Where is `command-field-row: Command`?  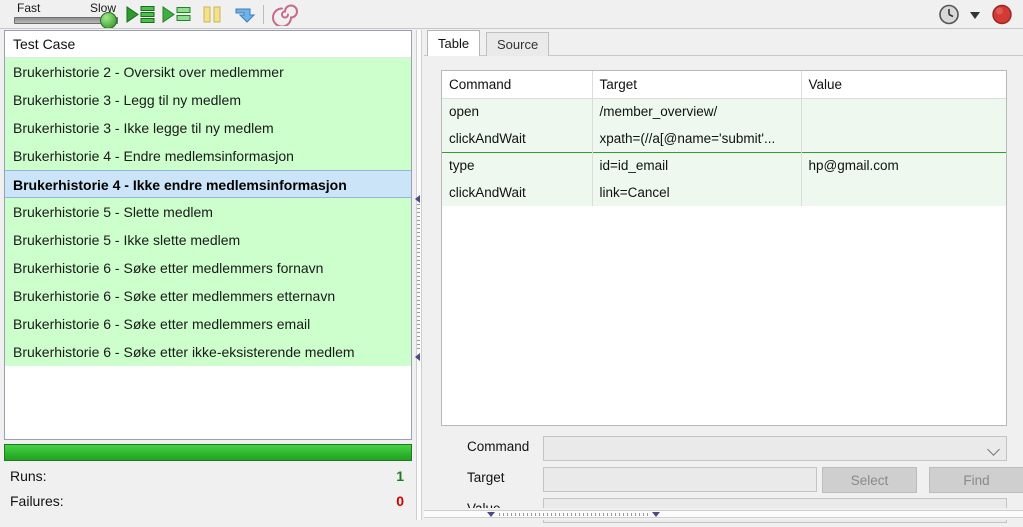 command-field-row: Command is located at coordinates (724, 449).